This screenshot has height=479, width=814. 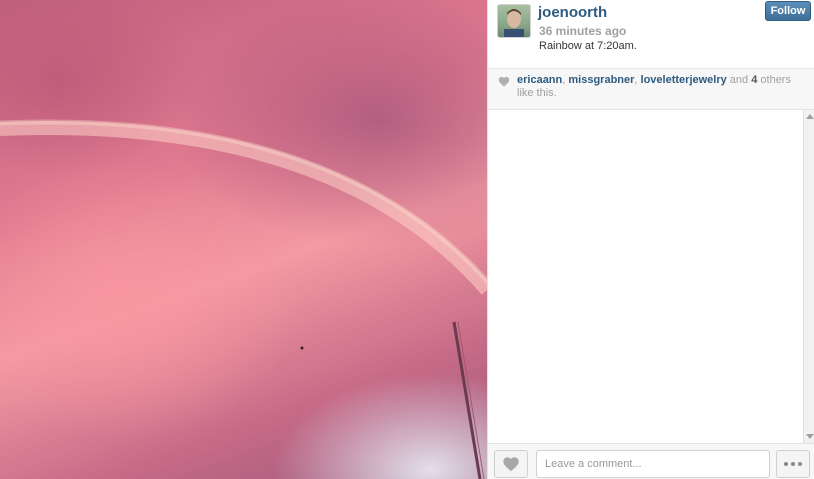 I want to click on liker-link: loveletterjewelry, so click(x=684, y=80).